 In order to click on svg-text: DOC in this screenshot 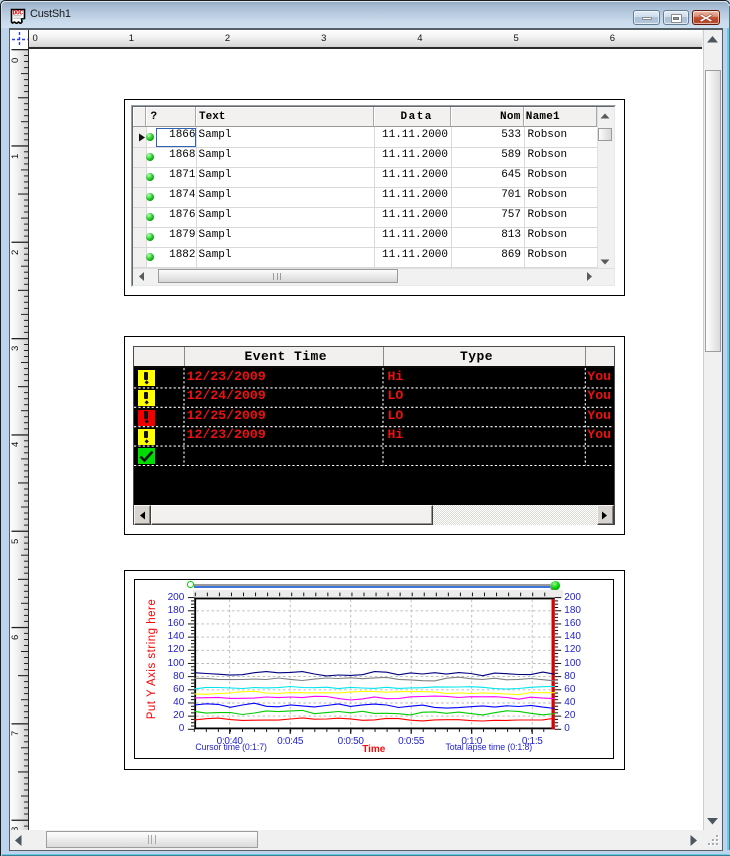, I will do `click(18, 13)`.